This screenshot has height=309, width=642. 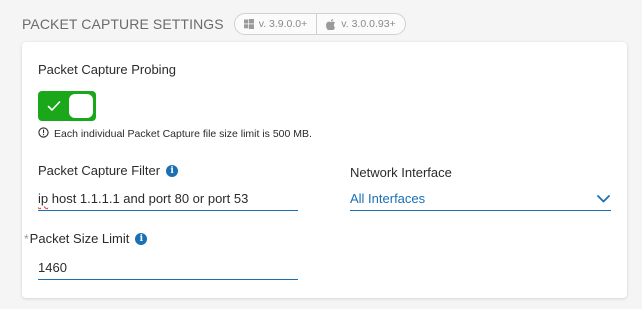 I want to click on packet-size-info-icon: i, so click(x=141, y=238).